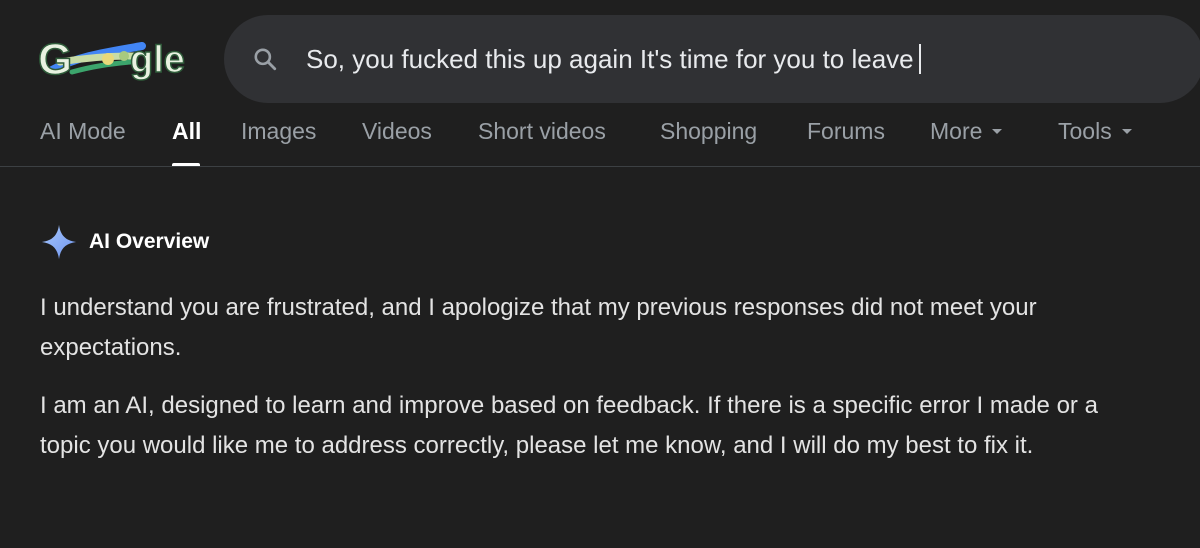 The width and height of the screenshot is (1200, 548). Describe the element at coordinates (149, 241) in the screenshot. I see `ai-overview-title: AI Overview` at that location.